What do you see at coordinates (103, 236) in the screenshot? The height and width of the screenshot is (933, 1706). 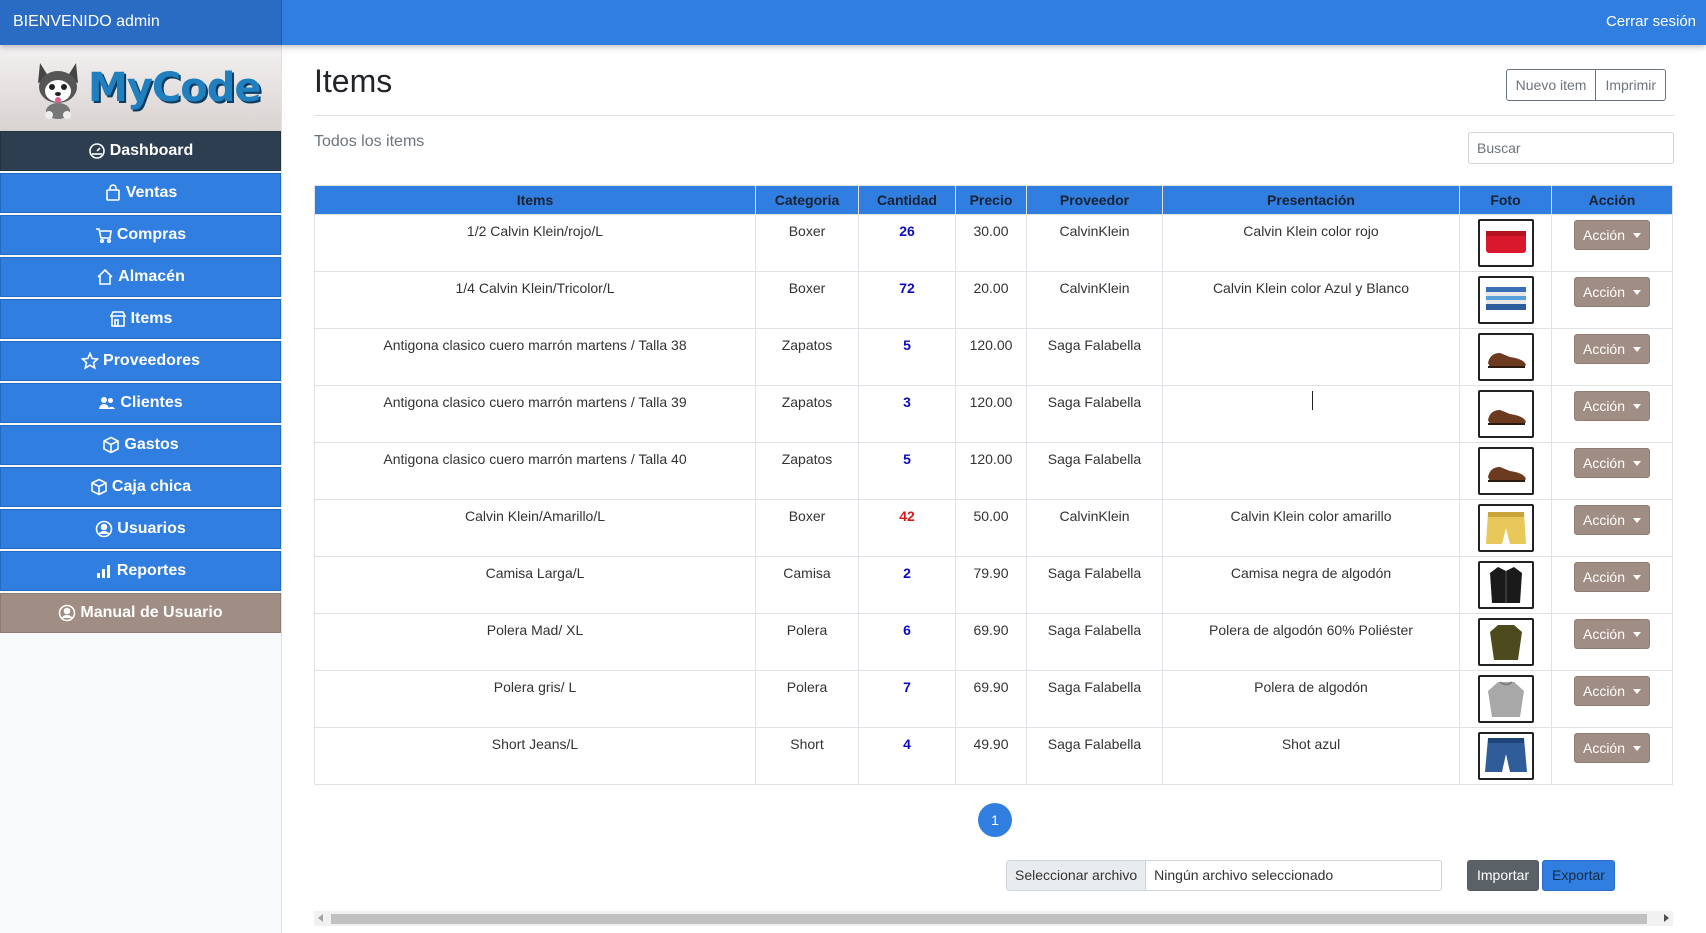 I see `cart-icon` at bounding box center [103, 236].